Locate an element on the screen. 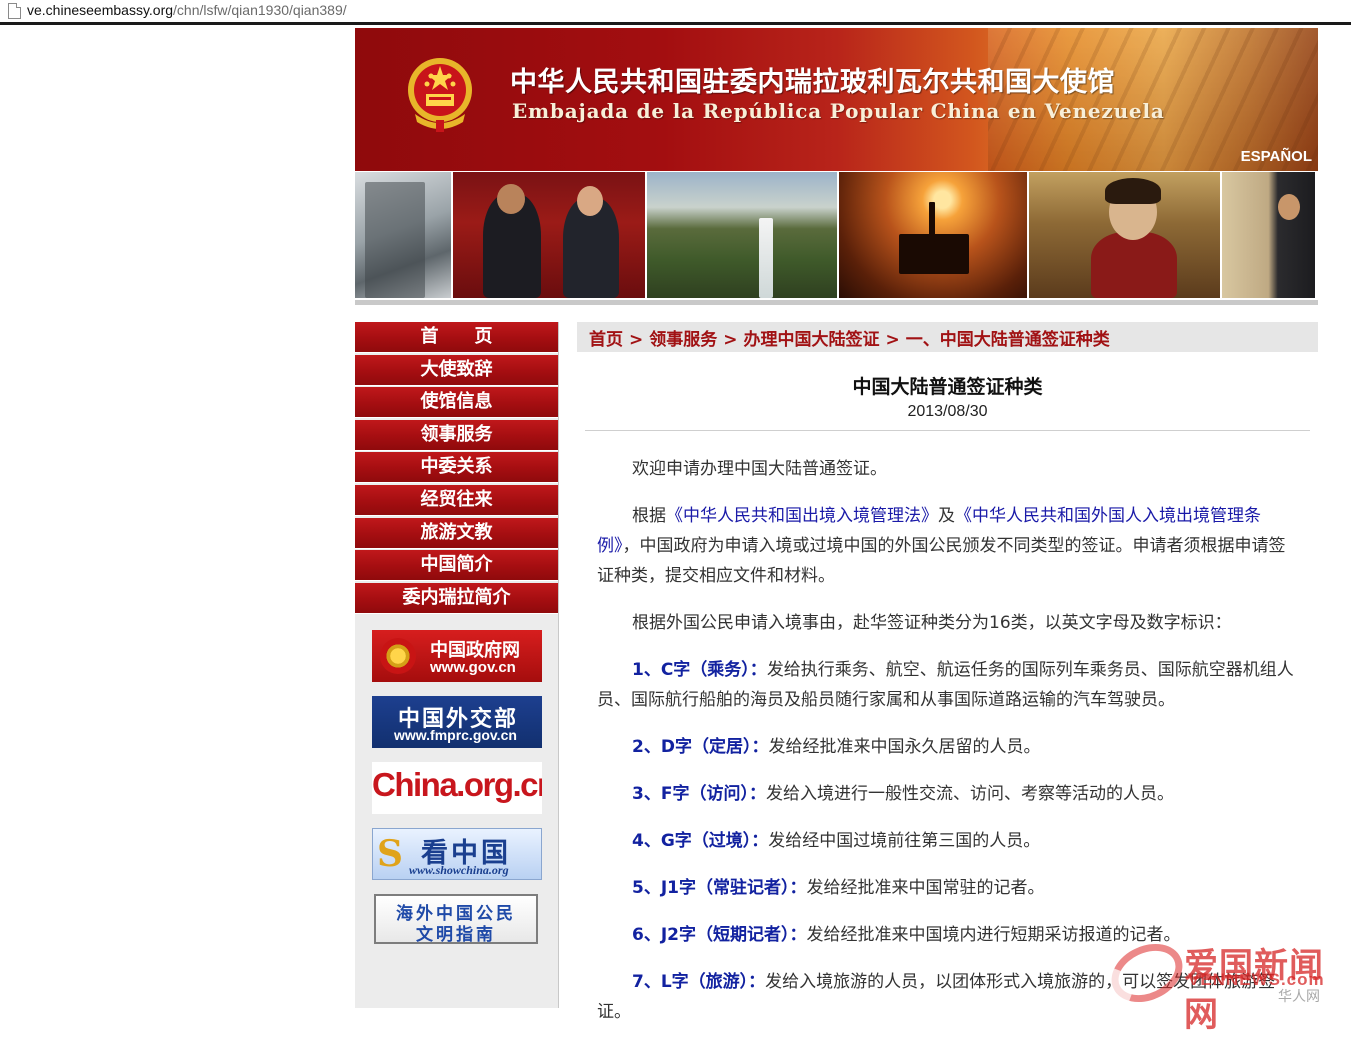 Image resolution: width=1351 pixels, height=1044 pixels. article-date: 2013/08/30 is located at coordinates (947, 411).